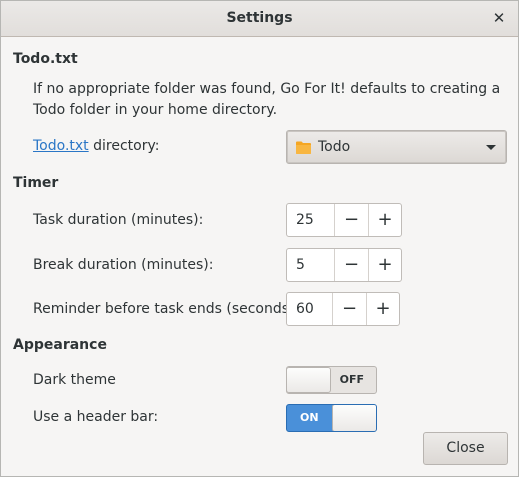 Image resolution: width=519 pixels, height=477 pixels. Describe the element at coordinates (123, 265) in the screenshot. I see `break-duration-label: Break duration (minutes):` at that location.